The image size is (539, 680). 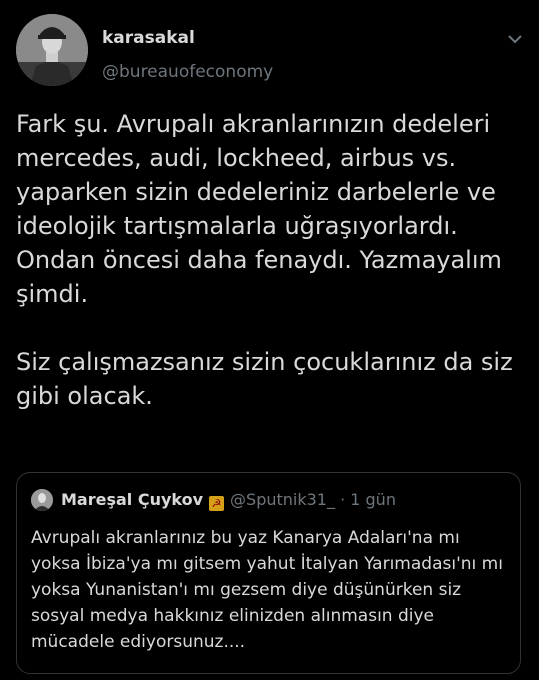 What do you see at coordinates (515, 39) in the screenshot?
I see `chevron-down-icon` at bounding box center [515, 39].